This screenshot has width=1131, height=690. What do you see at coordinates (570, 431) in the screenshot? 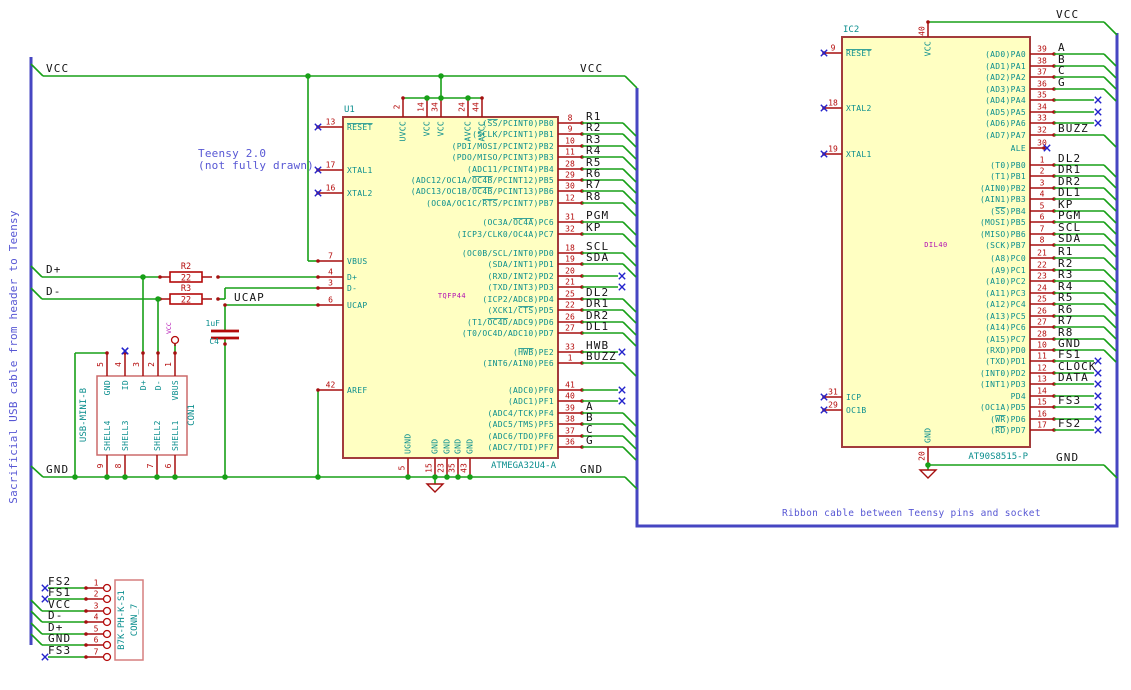
I see `pin-number: 37` at bounding box center [570, 431].